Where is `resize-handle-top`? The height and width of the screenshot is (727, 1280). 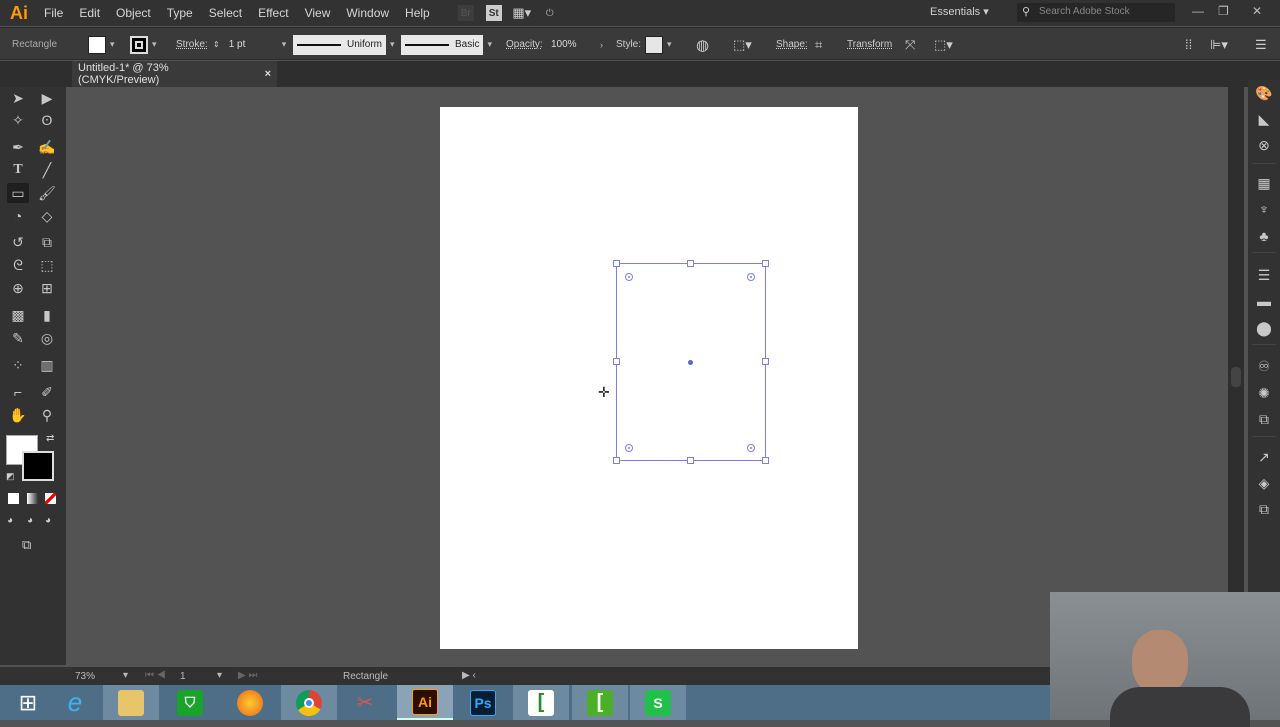 resize-handle-top is located at coordinates (690, 263).